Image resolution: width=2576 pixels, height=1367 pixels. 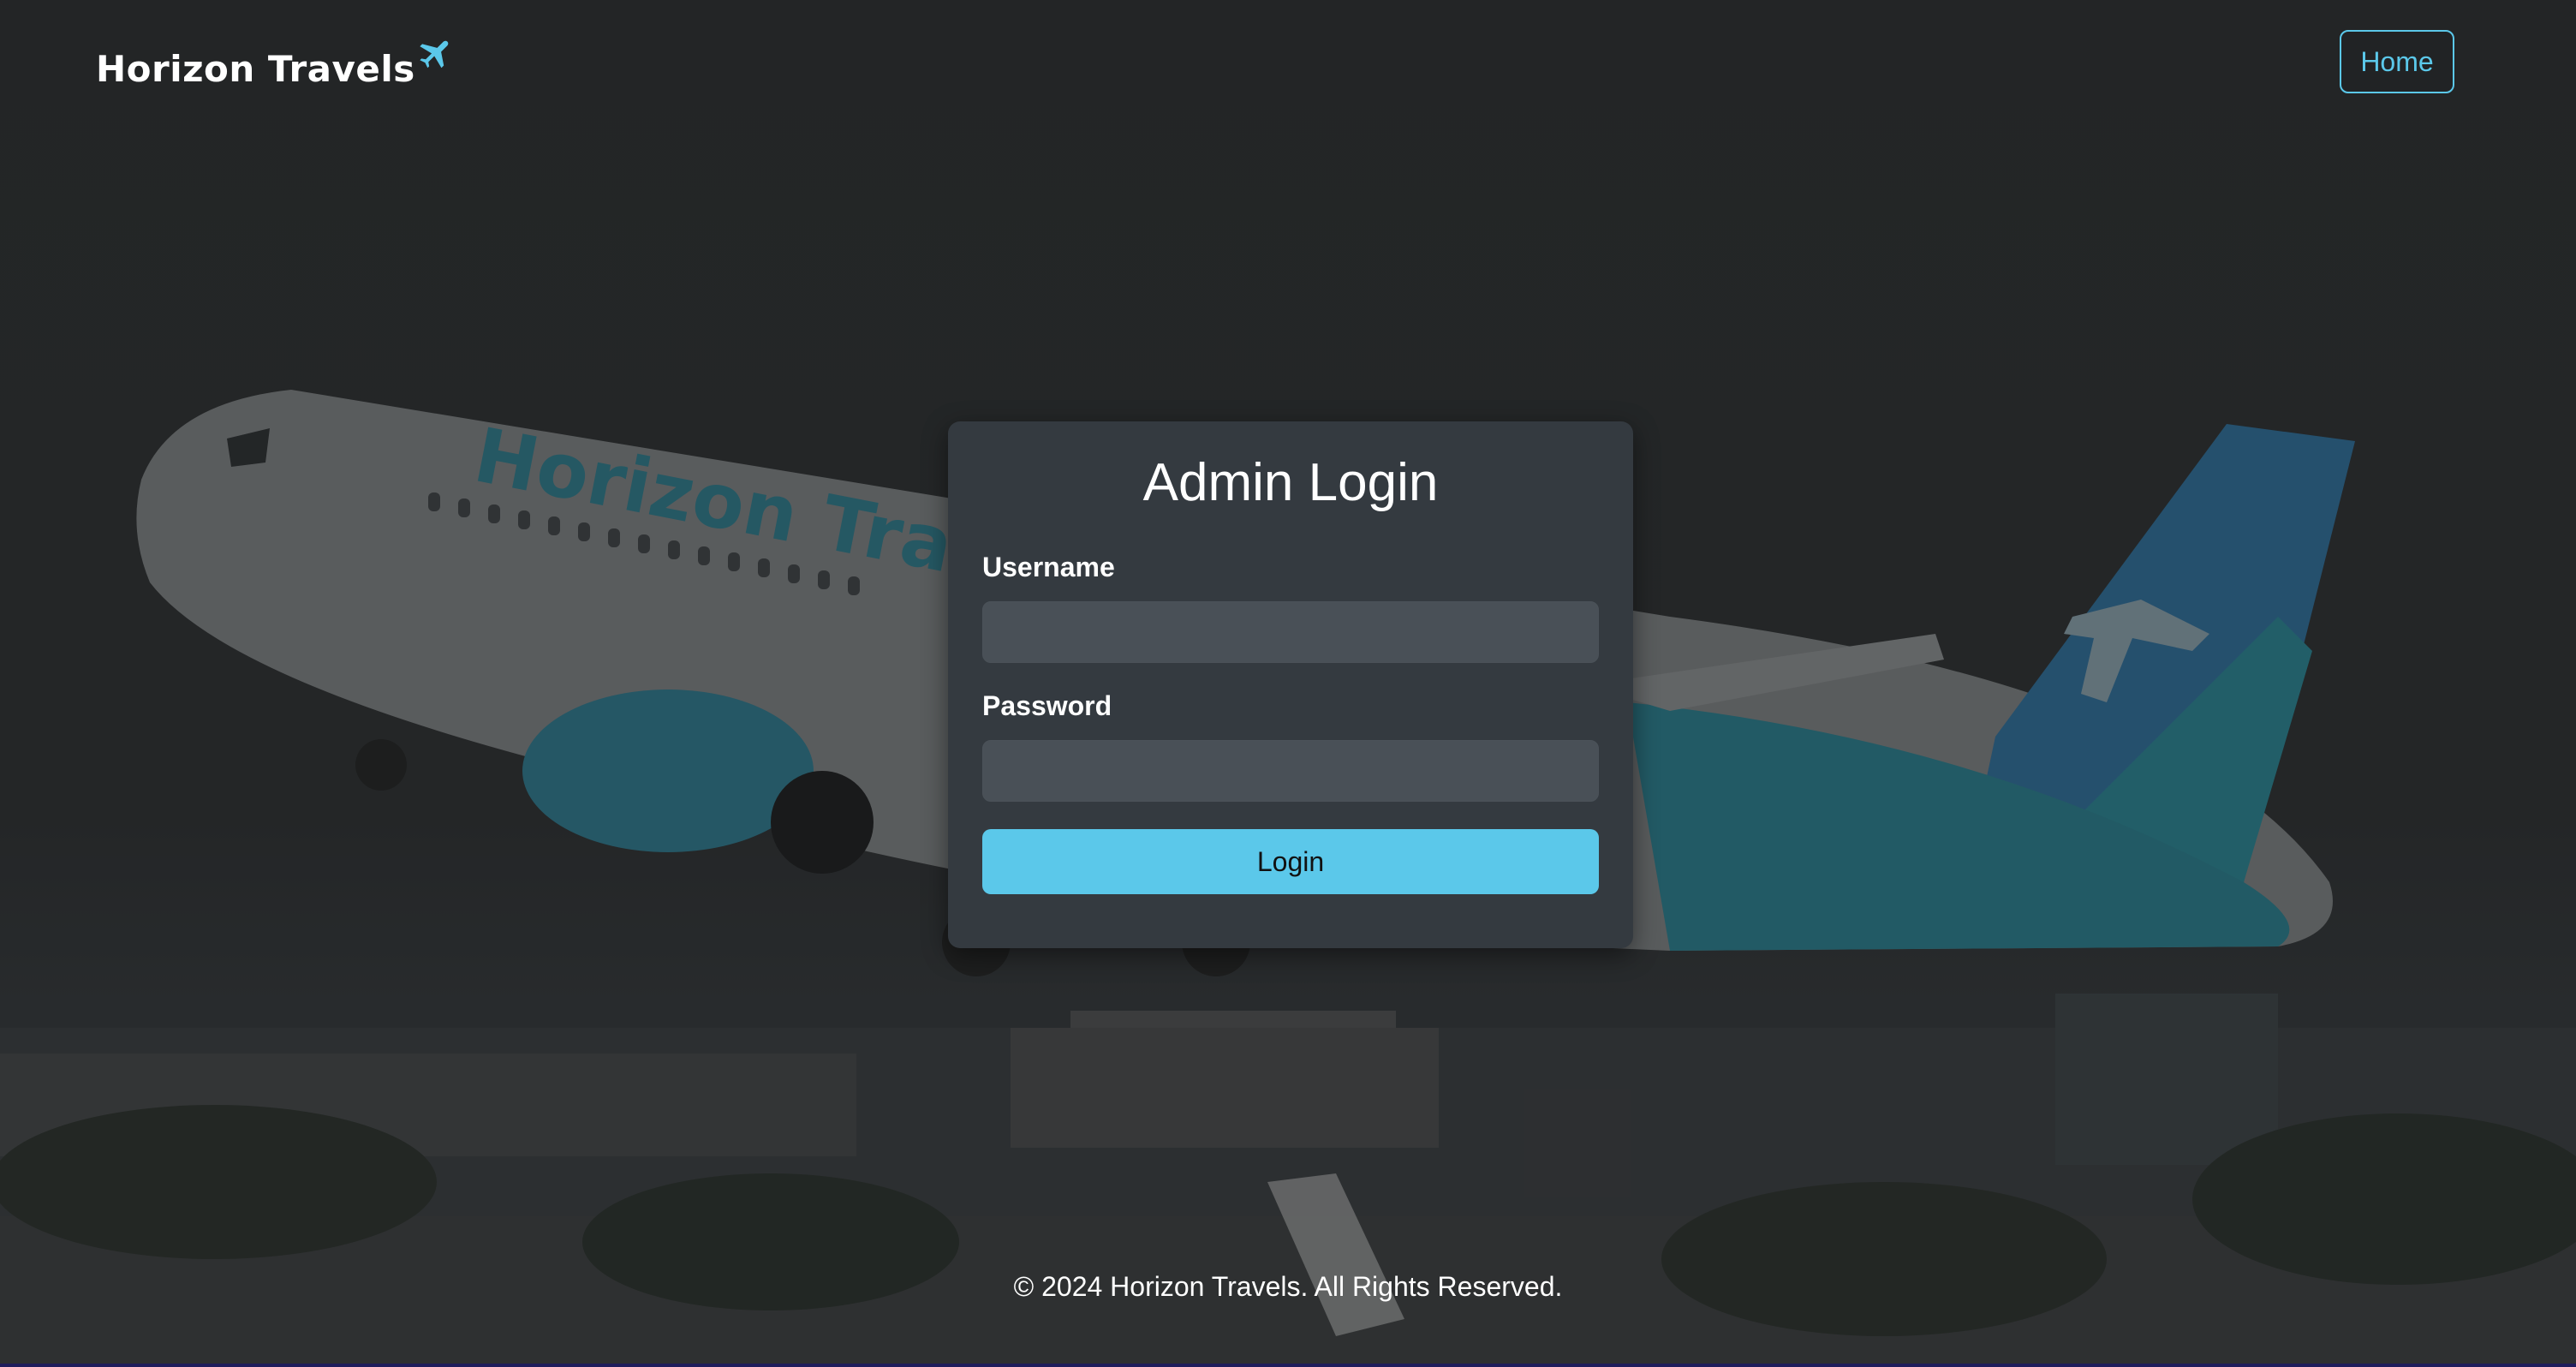 I want to click on brand-name: Horizon Travels, so click(x=255, y=69).